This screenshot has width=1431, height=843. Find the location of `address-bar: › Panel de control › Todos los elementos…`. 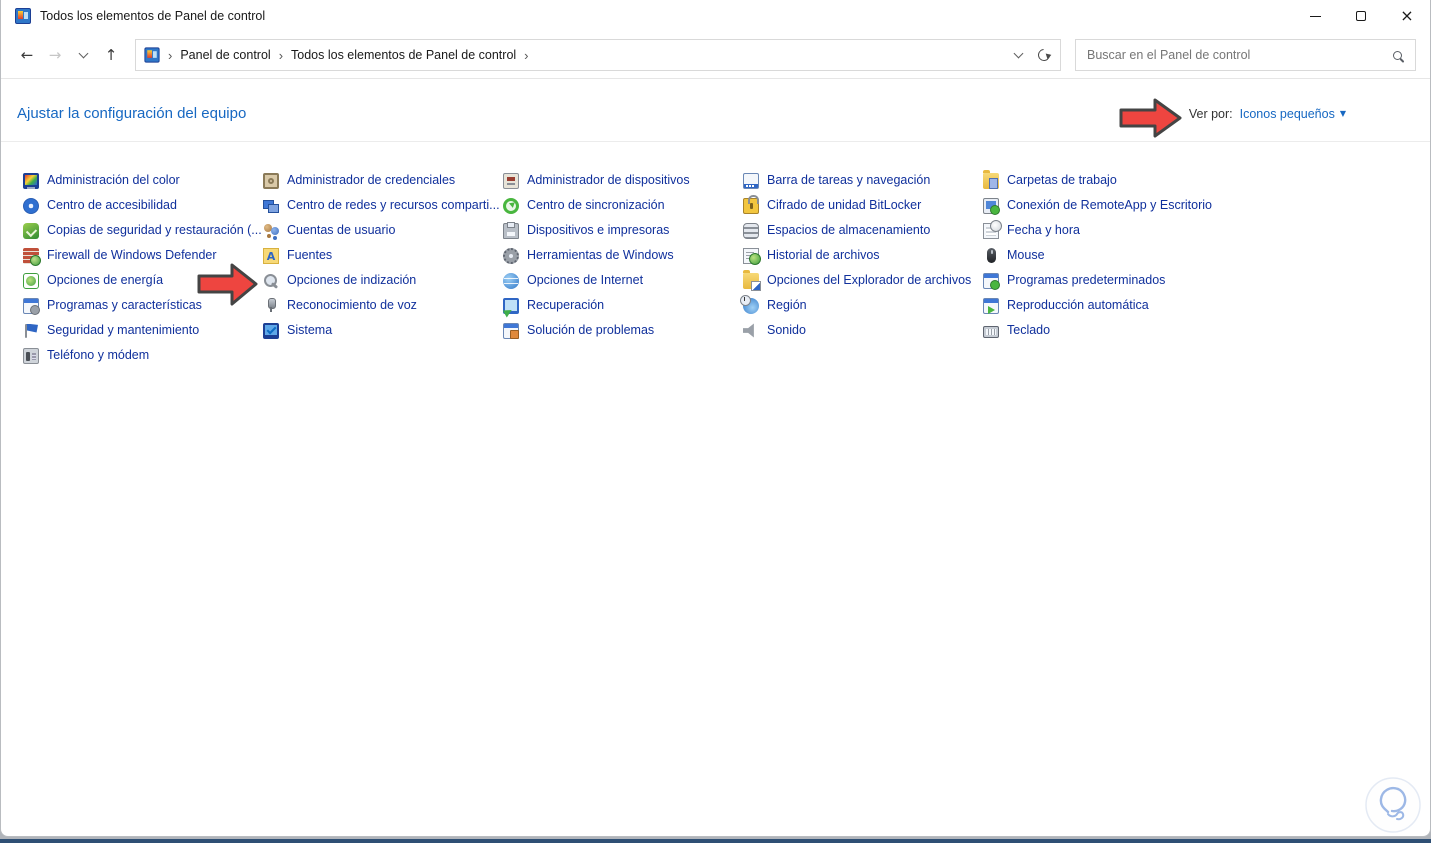

address-bar: › Panel de control › Todos los elementos… is located at coordinates (598, 55).